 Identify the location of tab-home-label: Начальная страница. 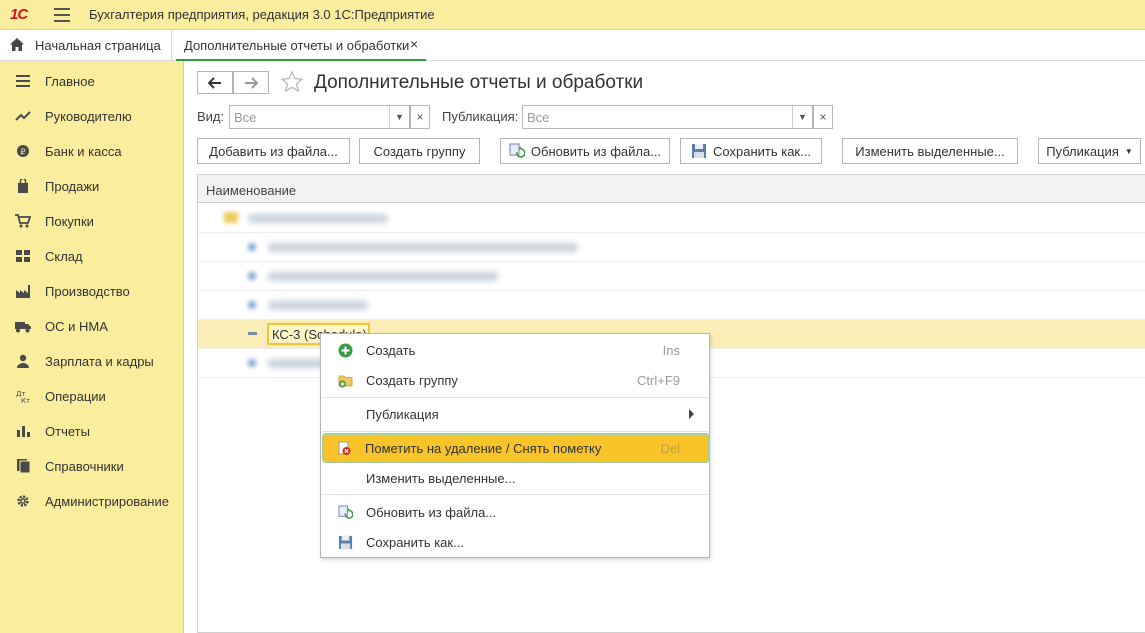
(98, 45).